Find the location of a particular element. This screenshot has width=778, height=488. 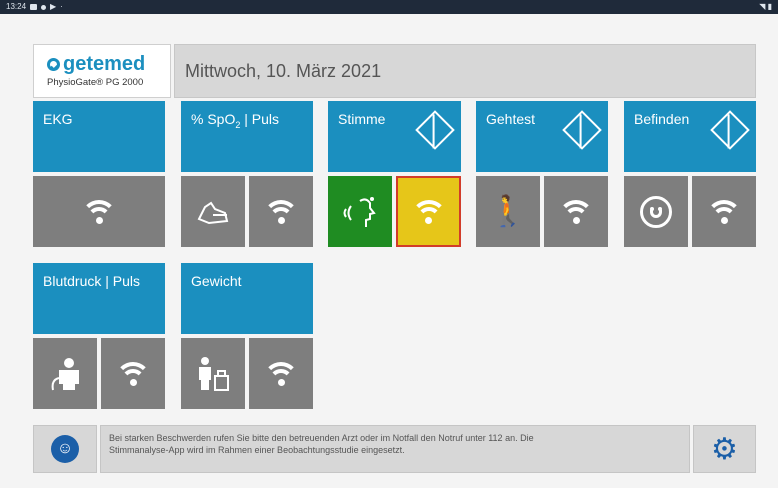

product-name: PhysioGate® PG 2000 is located at coordinates (95, 82).